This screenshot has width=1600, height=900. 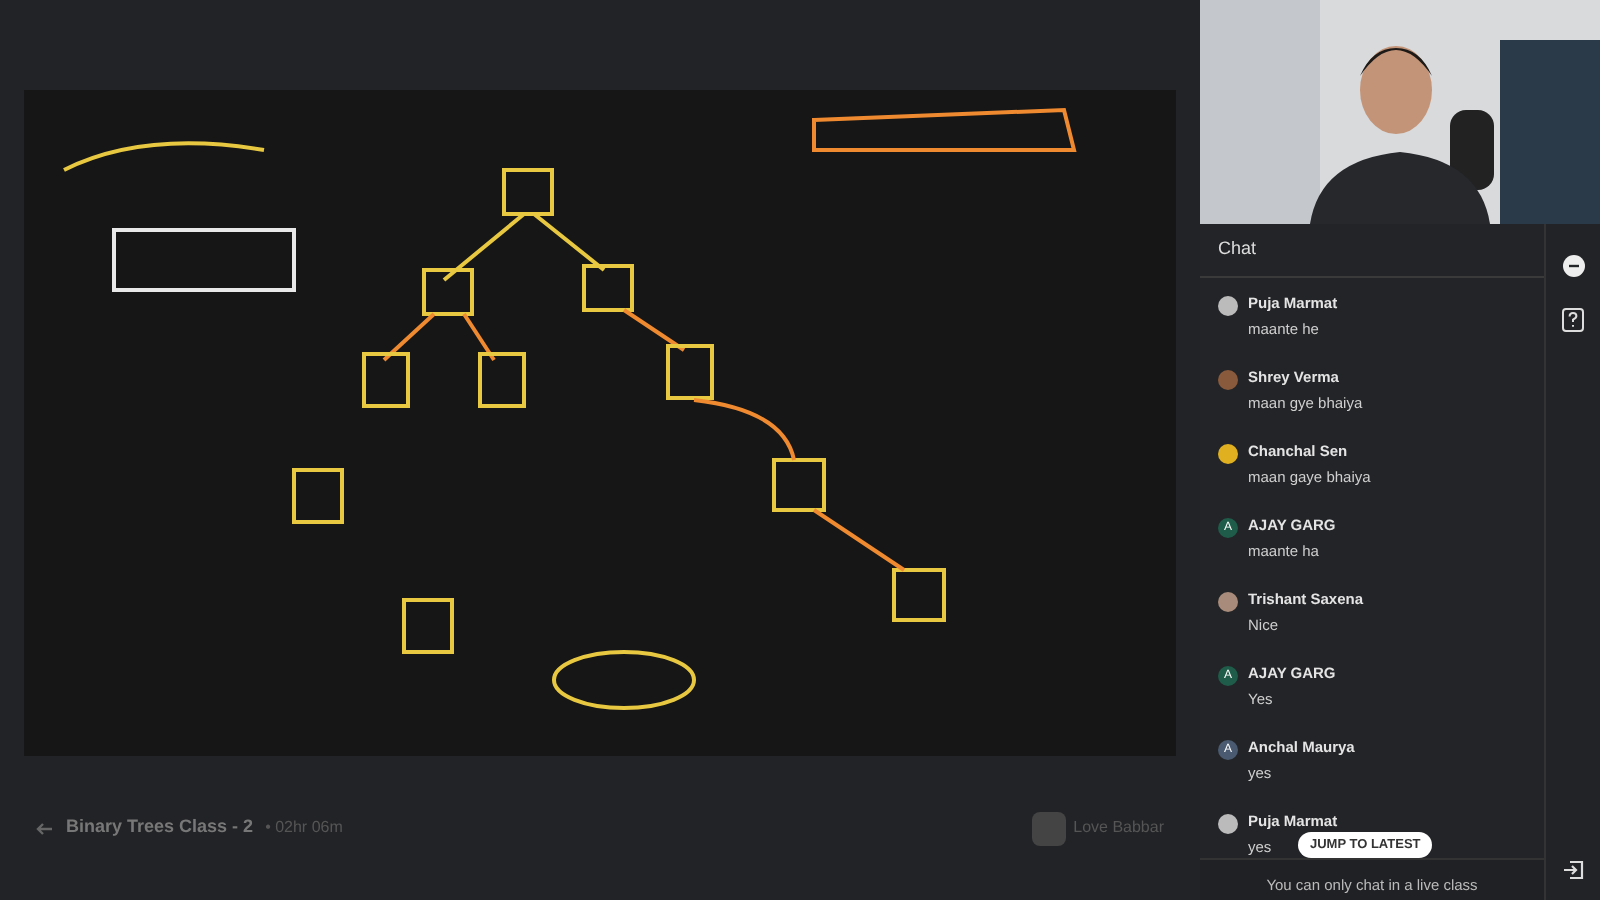 What do you see at coordinates (1237, 249) in the screenshot?
I see `chat-title: Chat` at bounding box center [1237, 249].